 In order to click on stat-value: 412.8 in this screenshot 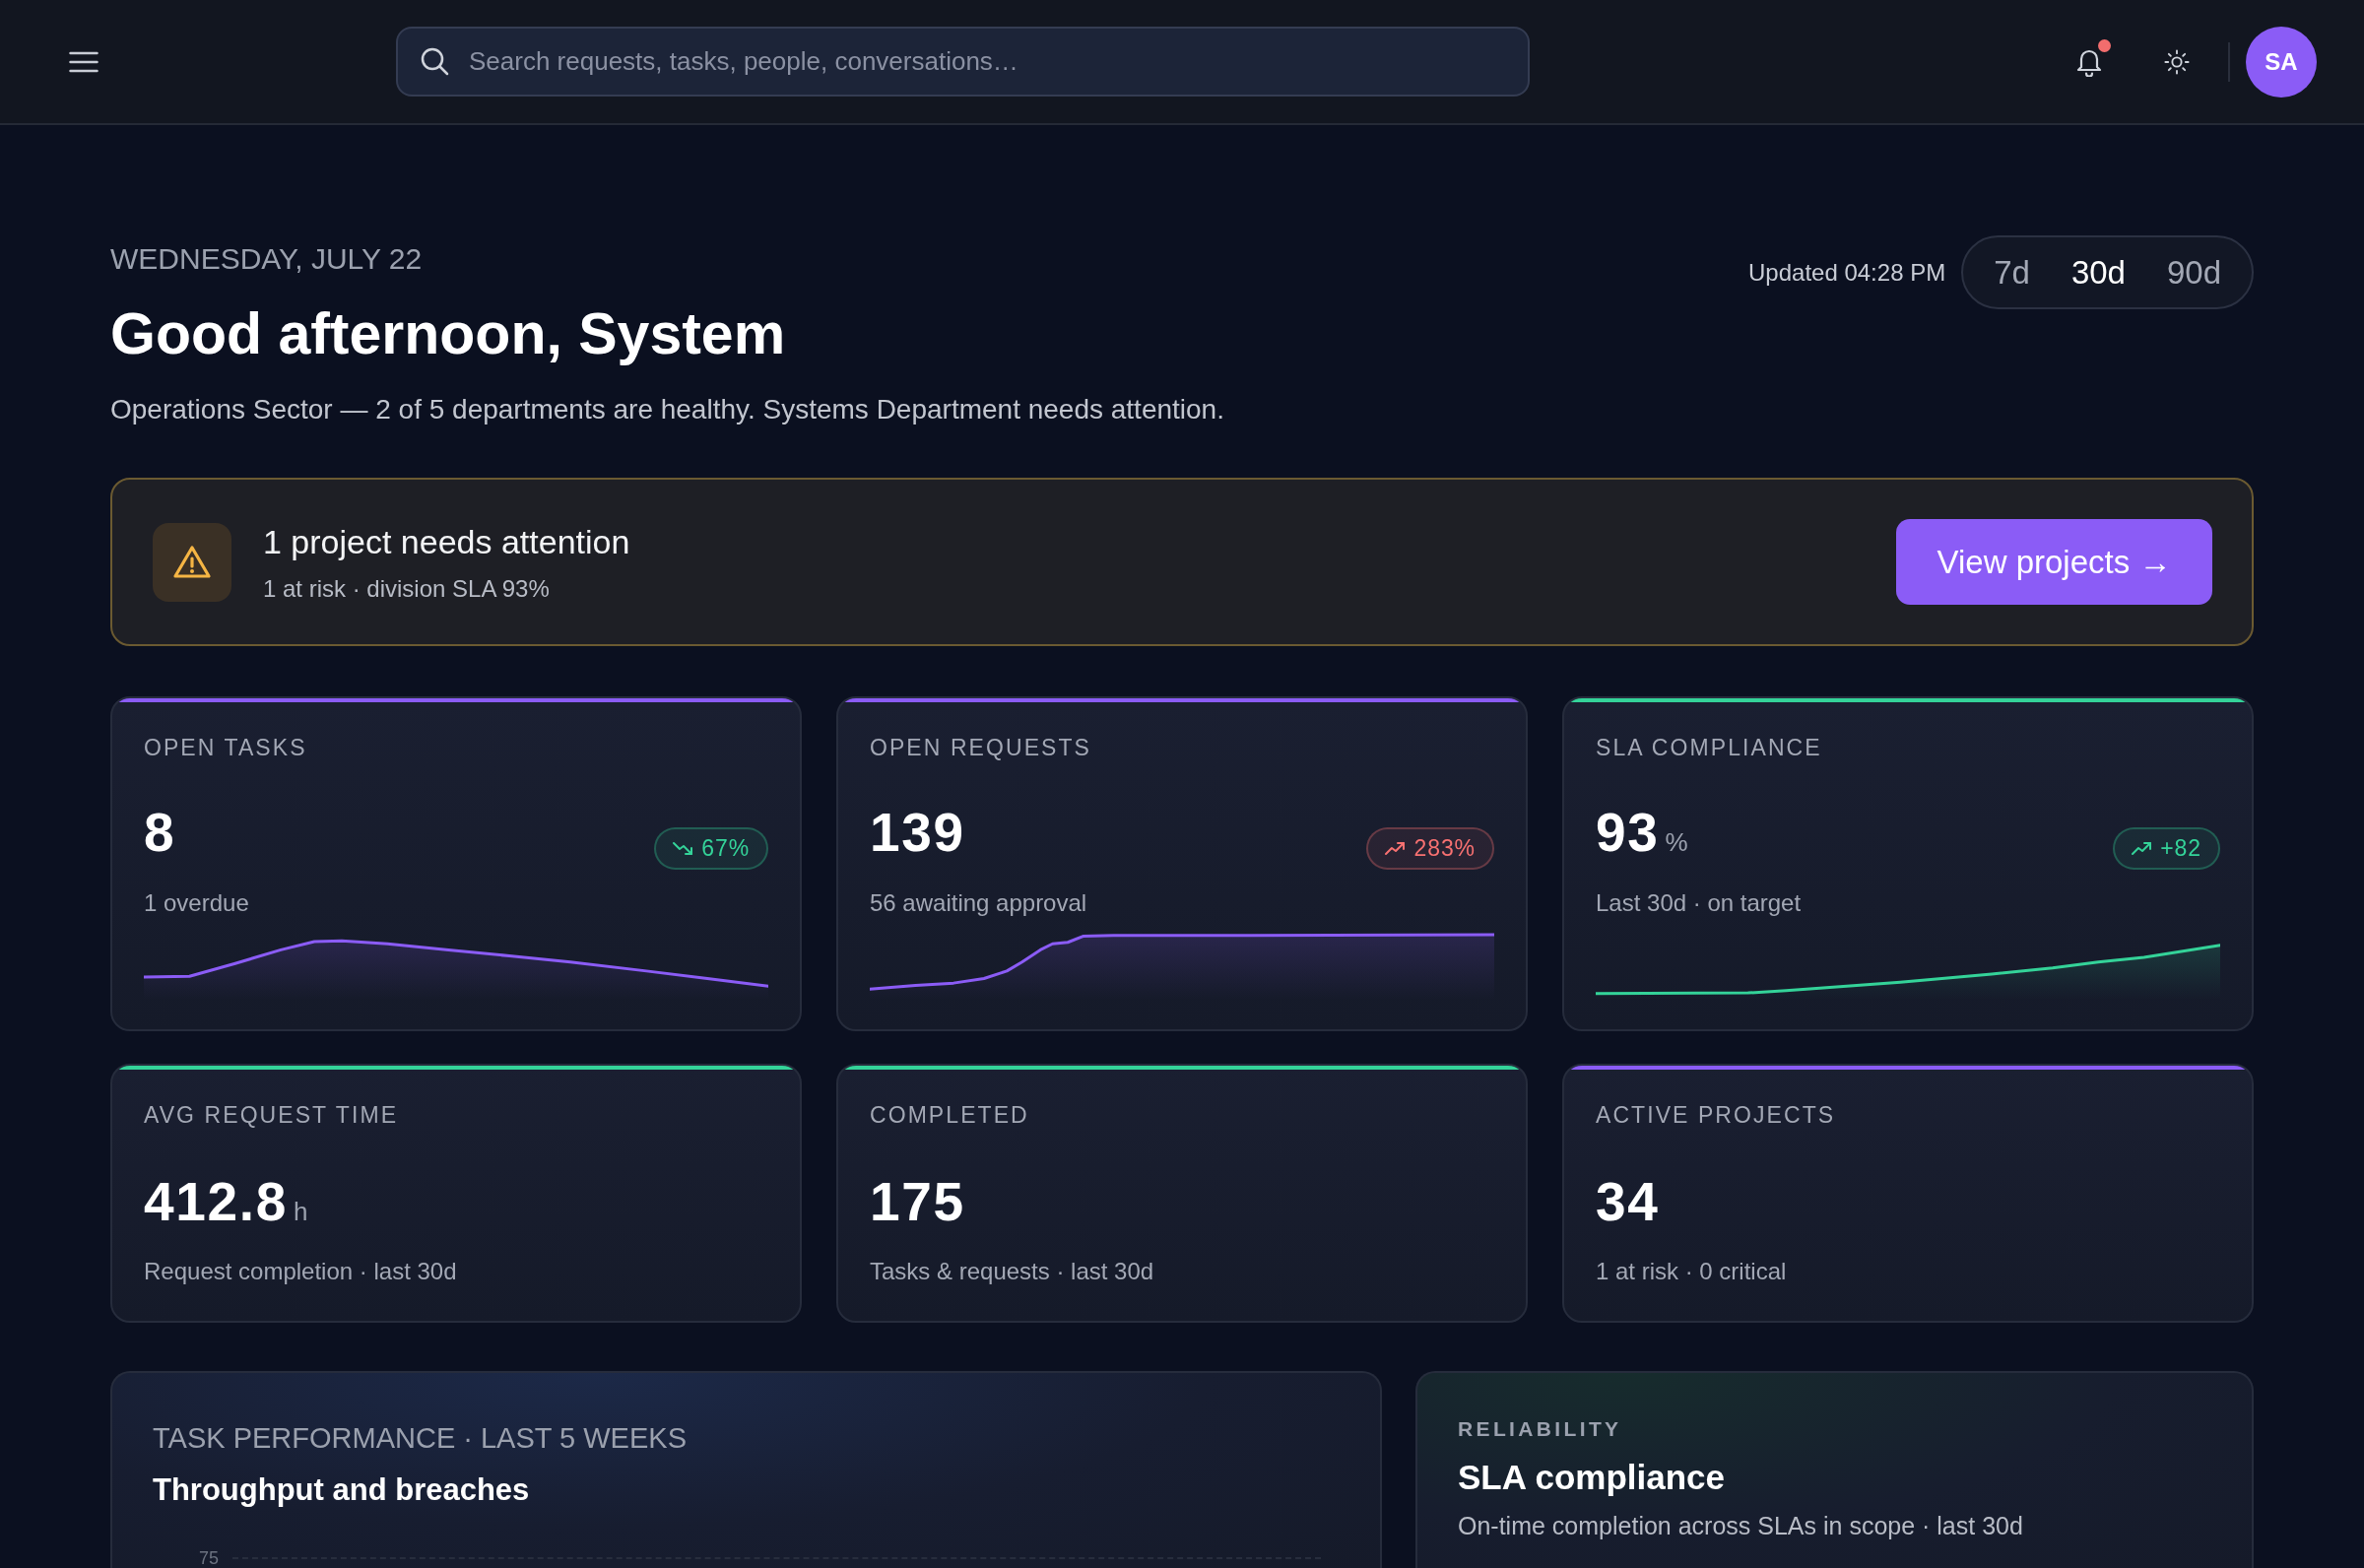, I will do `click(216, 1202)`.